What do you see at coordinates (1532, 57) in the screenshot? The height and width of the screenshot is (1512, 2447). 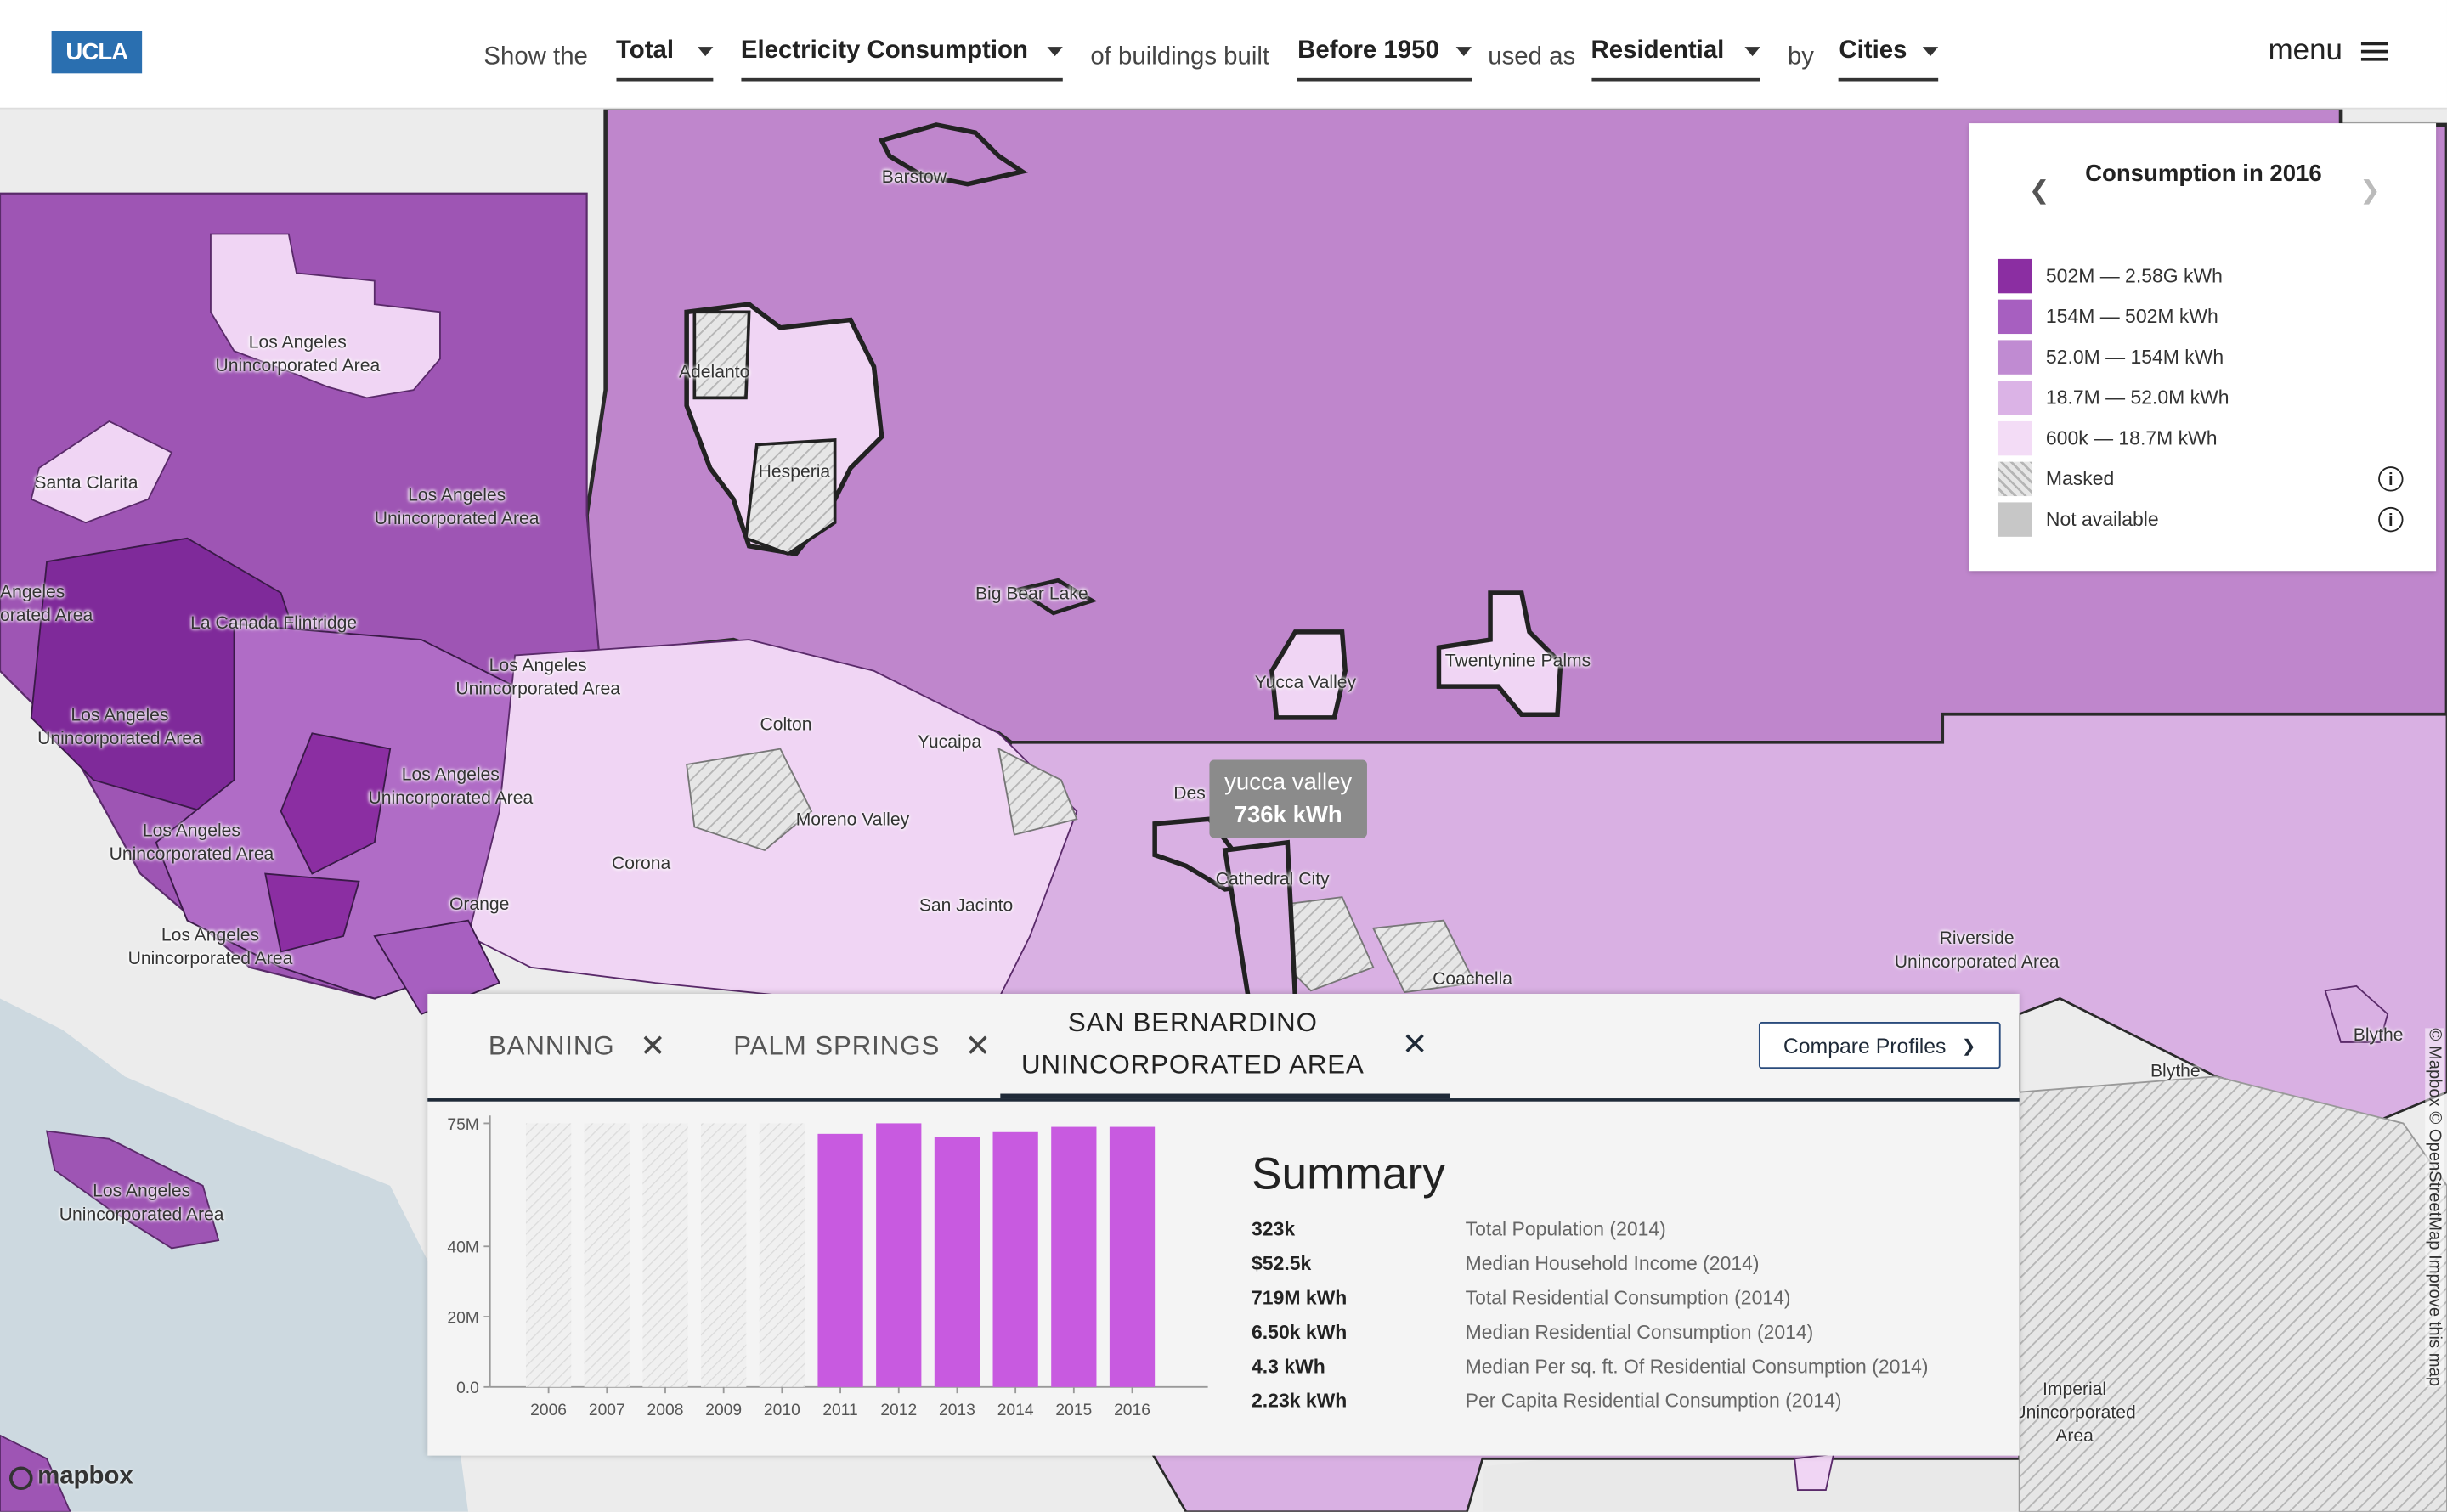 I see `filter-text-used-as: used as` at bounding box center [1532, 57].